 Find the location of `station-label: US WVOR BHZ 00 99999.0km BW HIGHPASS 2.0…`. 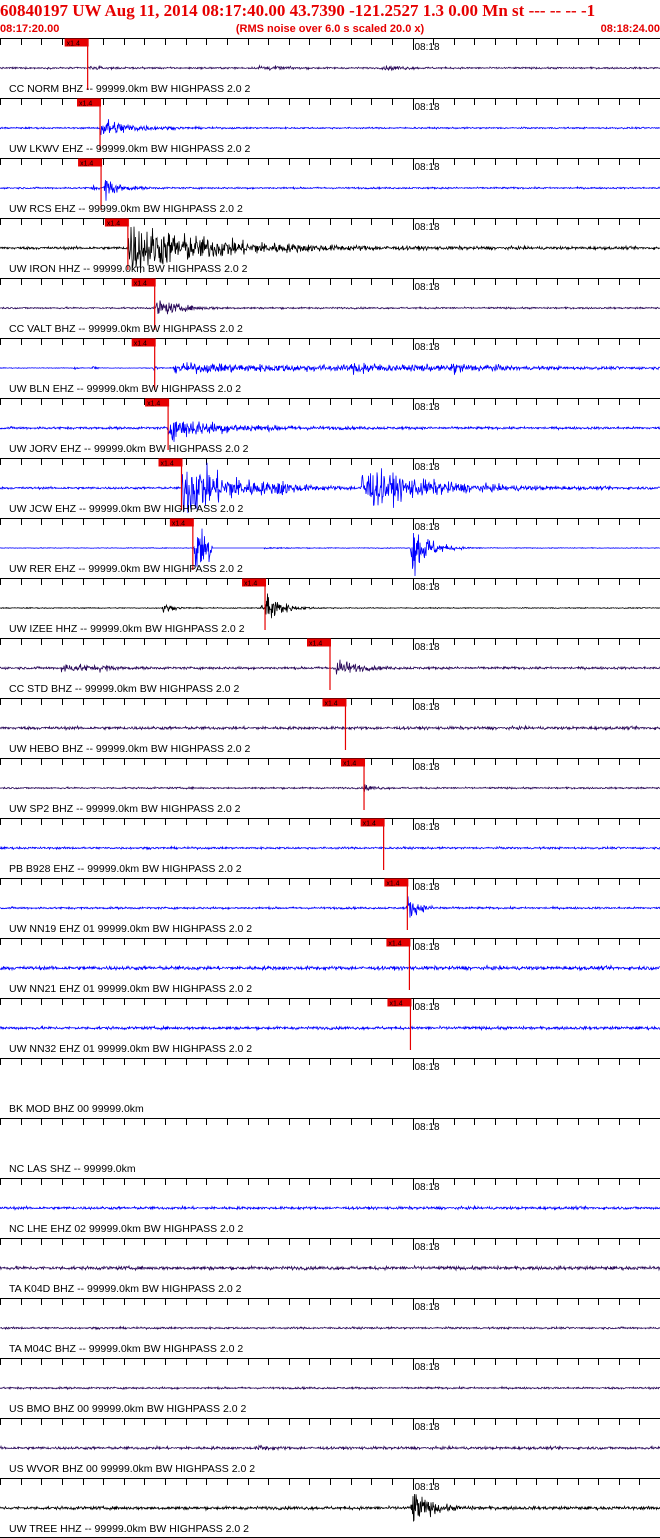

station-label: US WVOR BHZ 00 99999.0km BW HIGHPASS 2.0… is located at coordinates (132, 1469).